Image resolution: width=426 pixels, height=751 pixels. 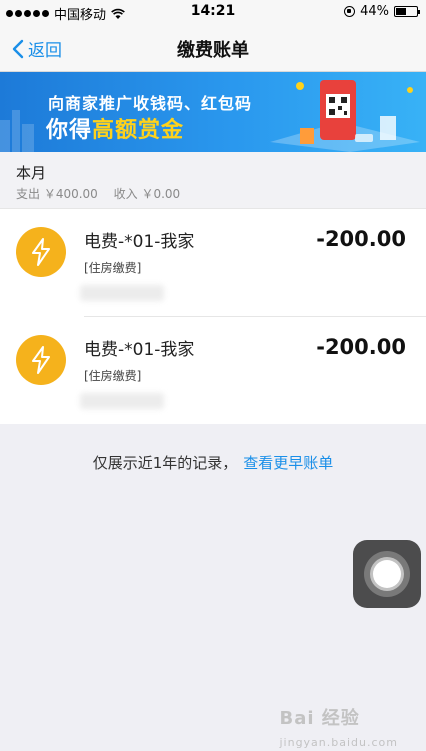 I want to click on page-title: 缴费账单, so click(x=213, y=50).